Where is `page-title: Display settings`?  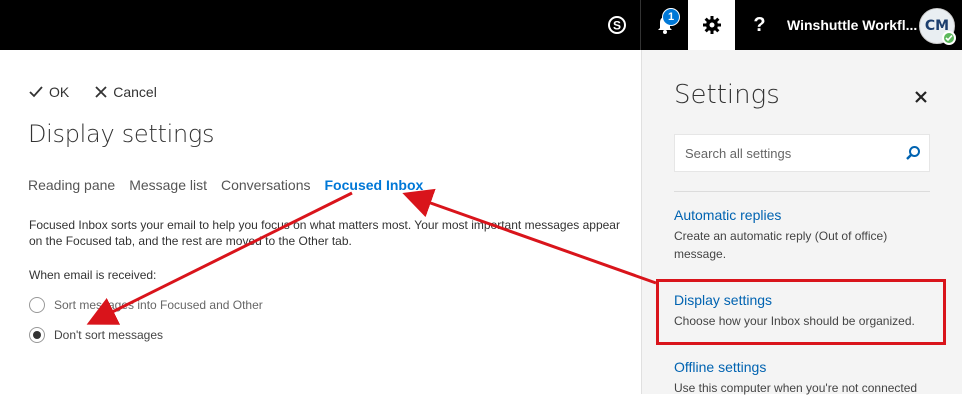
page-title: Display settings is located at coordinates (121, 134).